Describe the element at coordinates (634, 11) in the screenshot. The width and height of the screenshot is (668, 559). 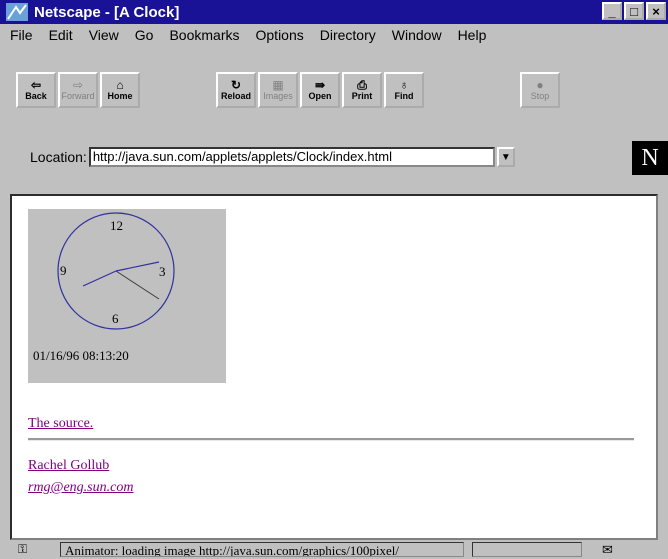
I see `maximize-button: □` at that location.